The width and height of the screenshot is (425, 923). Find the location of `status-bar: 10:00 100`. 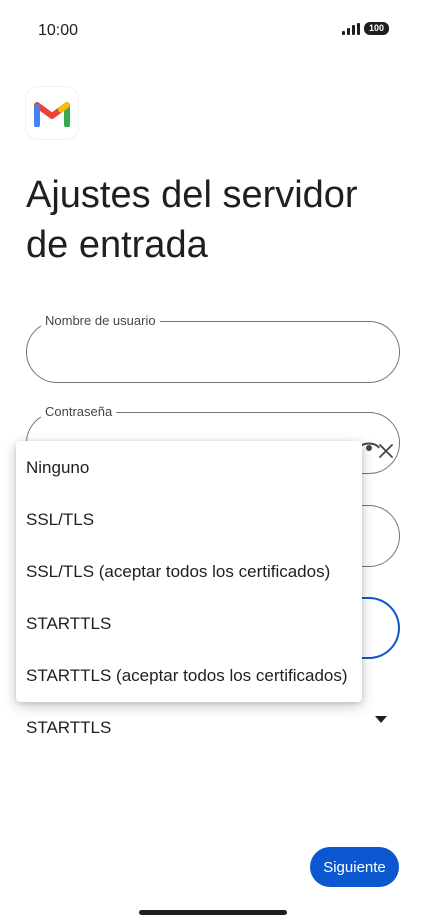

status-bar: 10:00 100 is located at coordinates (212, 30).